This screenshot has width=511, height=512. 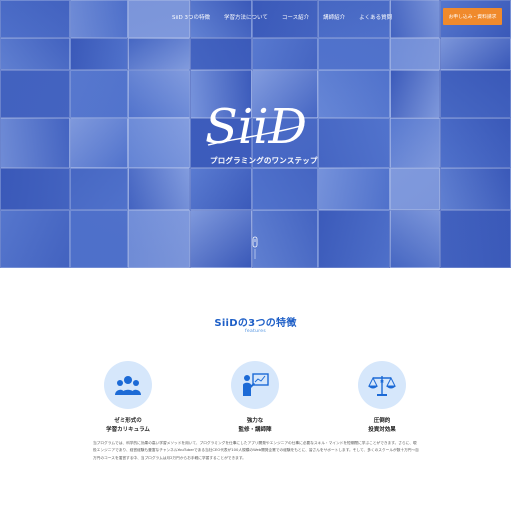 What do you see at coordinates (264, 160) in the screenshot?
I see `hero-tagline: プログラミングのワンステップ` at bounding box center [264, 160].